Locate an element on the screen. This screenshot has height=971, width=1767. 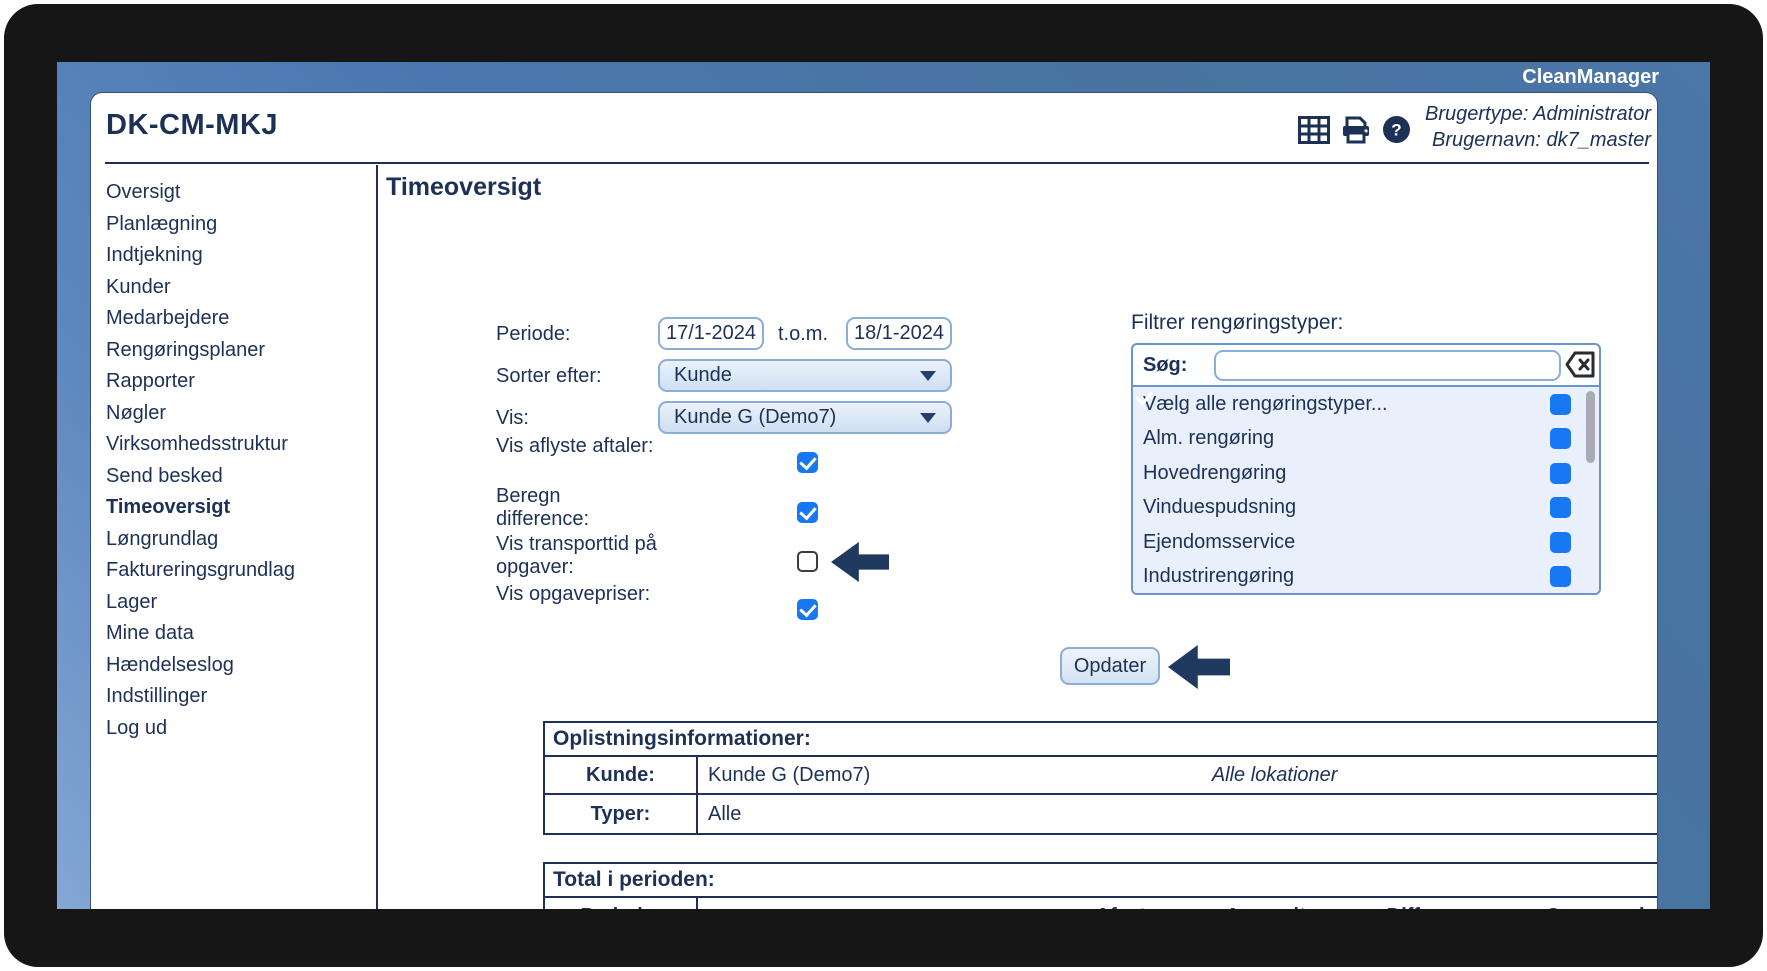
sidebar-item-log-ud: Log ud is located at coordinates (241, 729).